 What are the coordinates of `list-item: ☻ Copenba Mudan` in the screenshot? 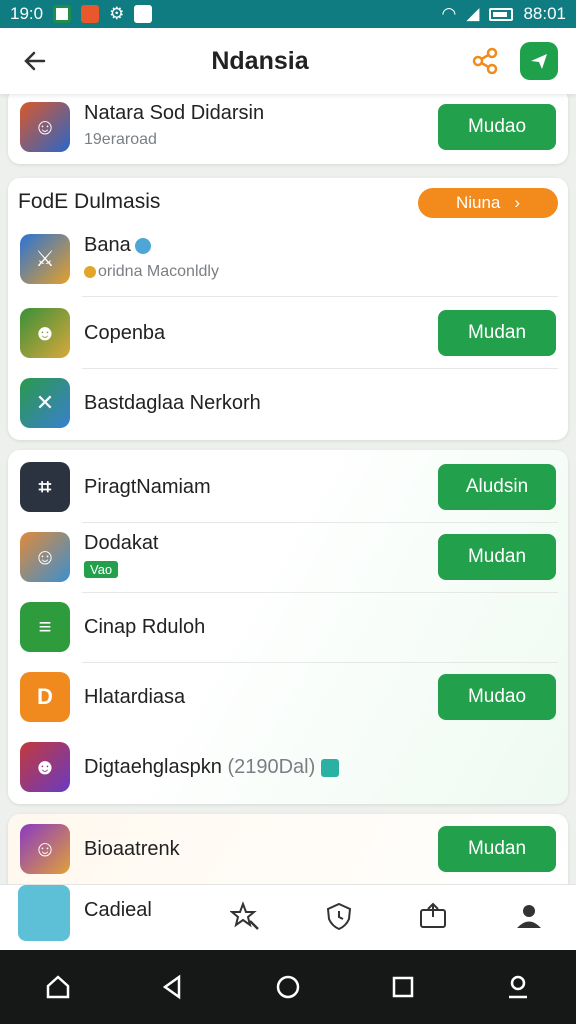 It's located at (288, 333).